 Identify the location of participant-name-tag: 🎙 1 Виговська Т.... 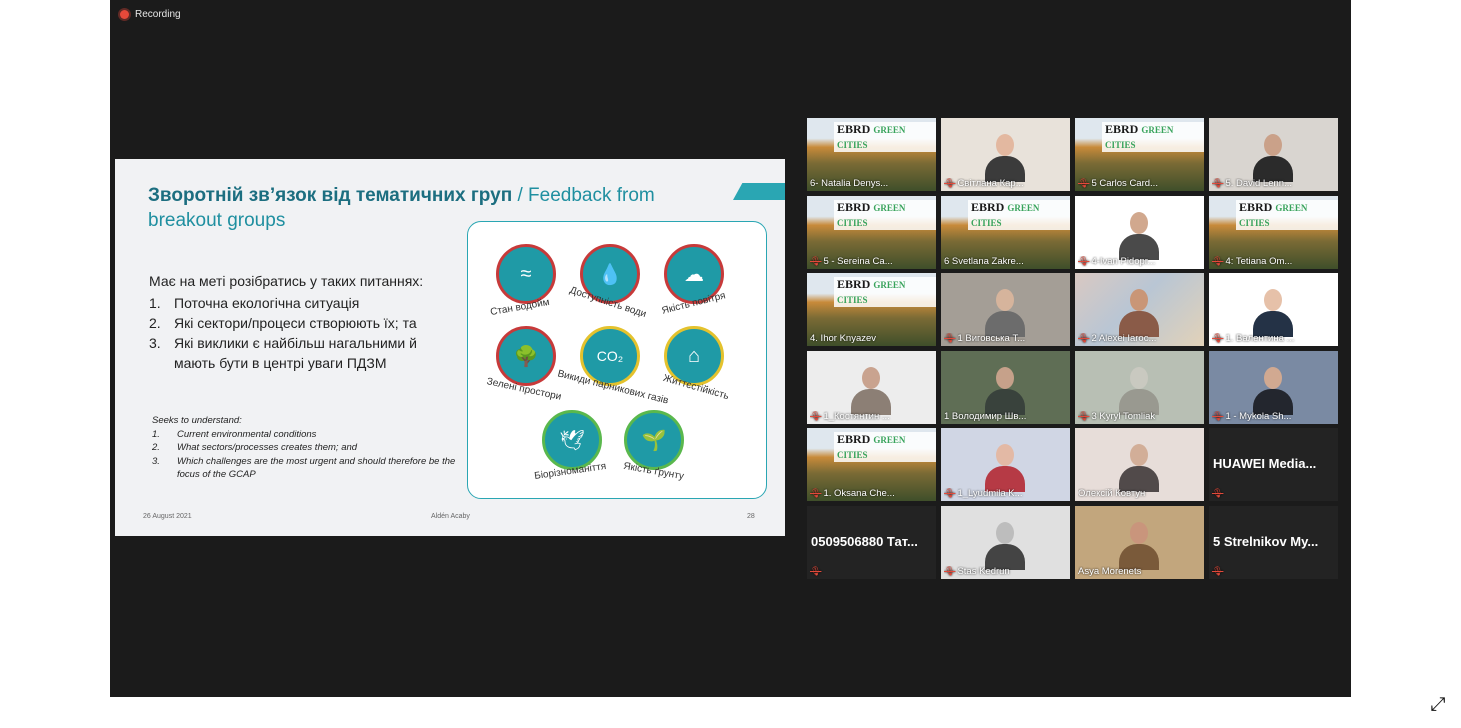
(1005, 338).